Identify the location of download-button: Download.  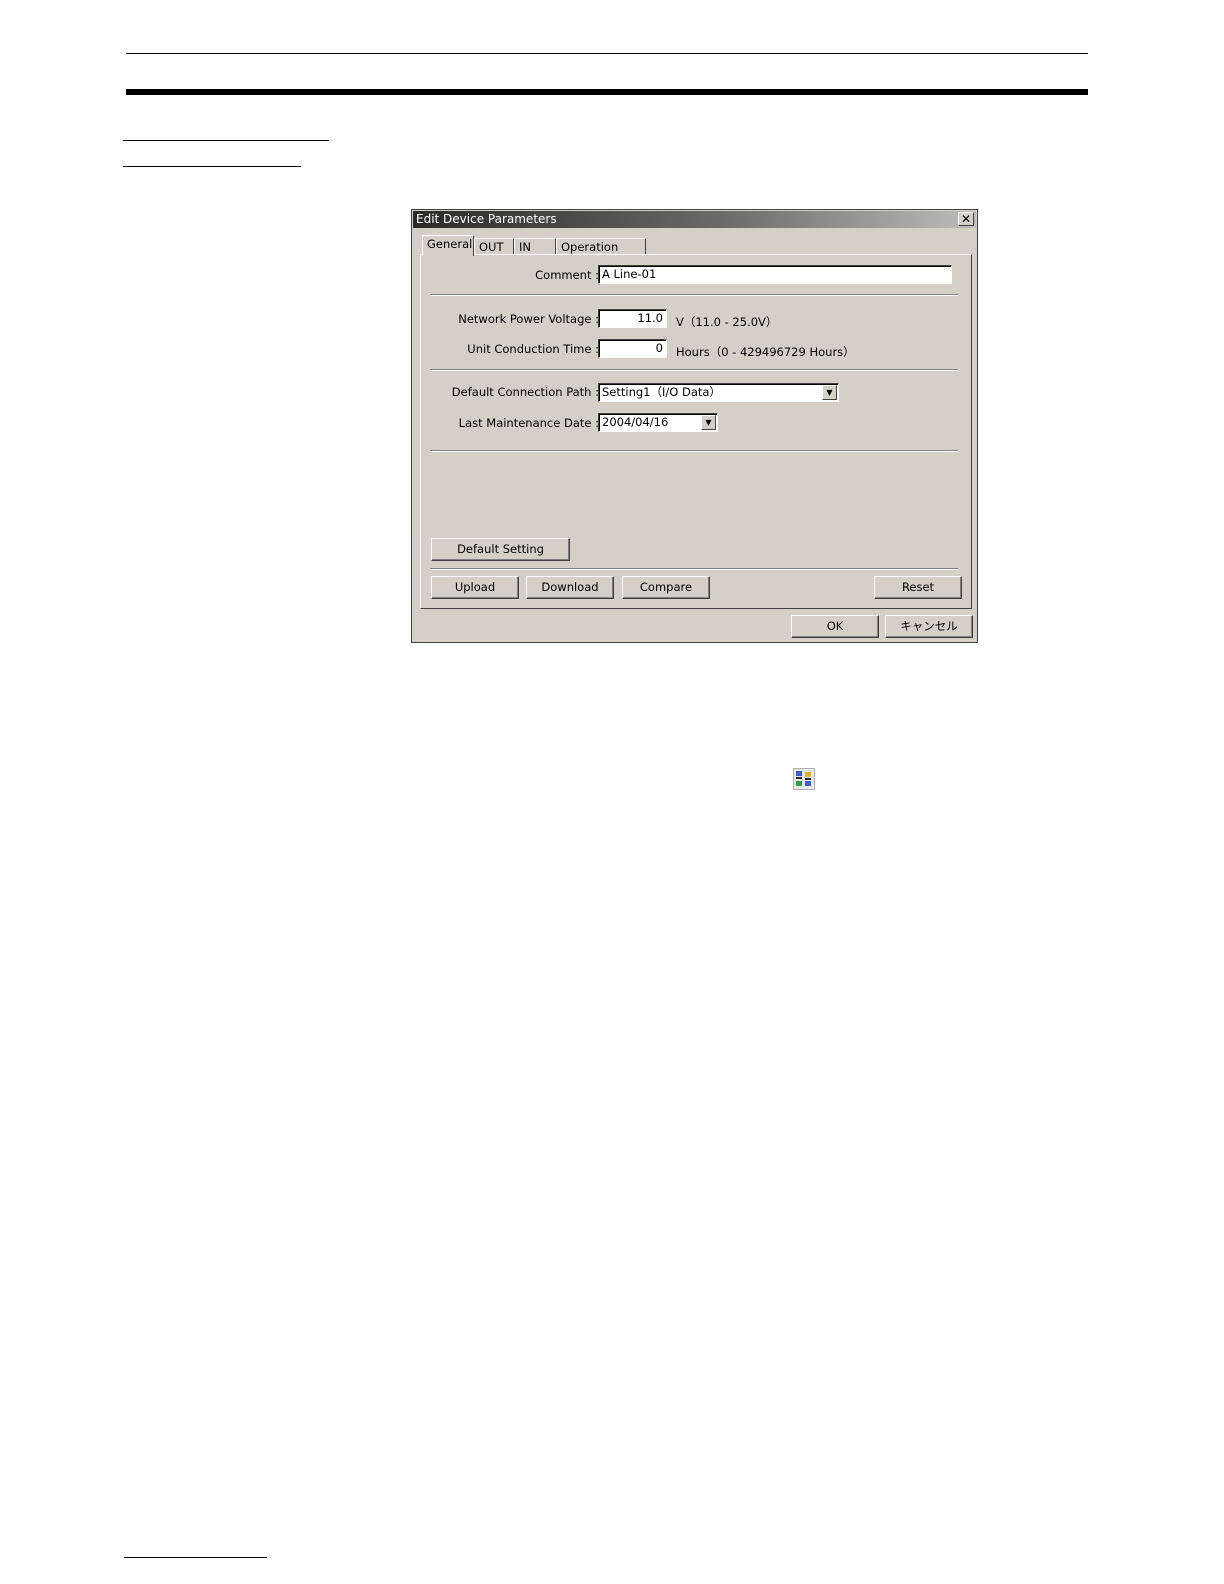
(570, 587).